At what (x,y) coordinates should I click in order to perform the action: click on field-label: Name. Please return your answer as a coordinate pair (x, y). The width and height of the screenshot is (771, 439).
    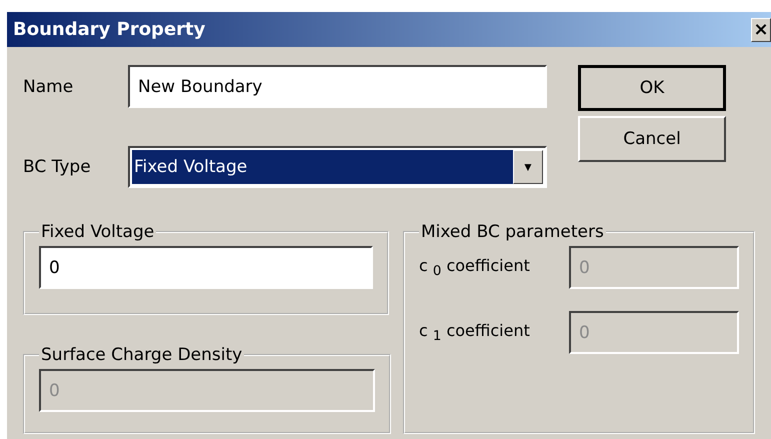
    Looking at the image, I should click on (48, 86).